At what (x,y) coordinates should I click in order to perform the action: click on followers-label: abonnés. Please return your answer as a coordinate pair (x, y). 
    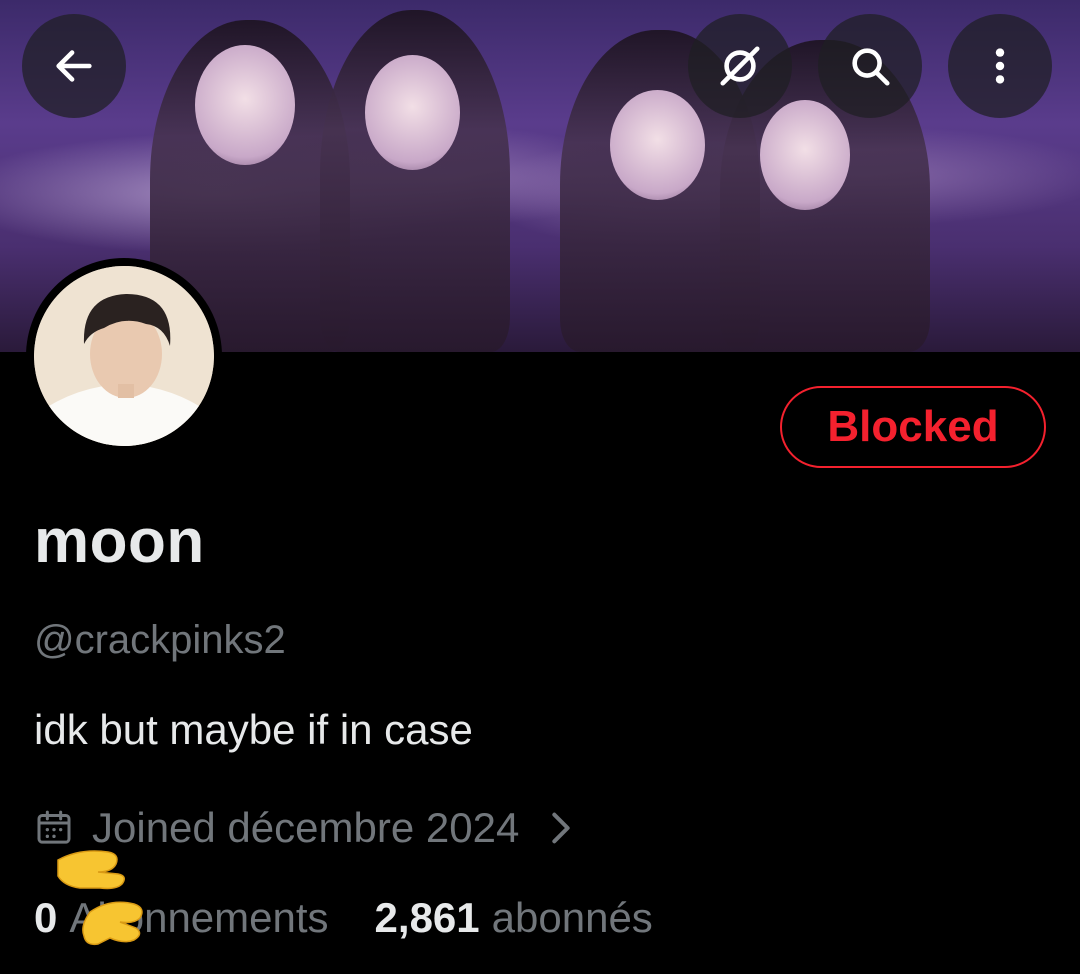
    Looking at the image, I should click on (572, 917).